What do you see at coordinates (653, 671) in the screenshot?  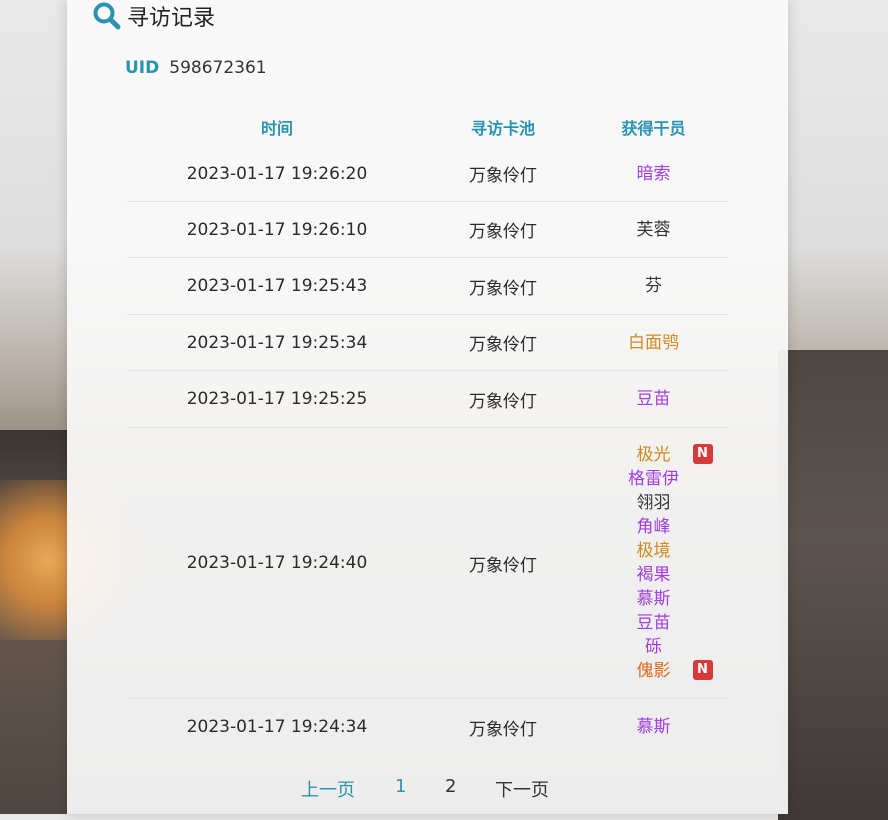 I see `operator-label: 傀影` at bounding box center [653, 671].